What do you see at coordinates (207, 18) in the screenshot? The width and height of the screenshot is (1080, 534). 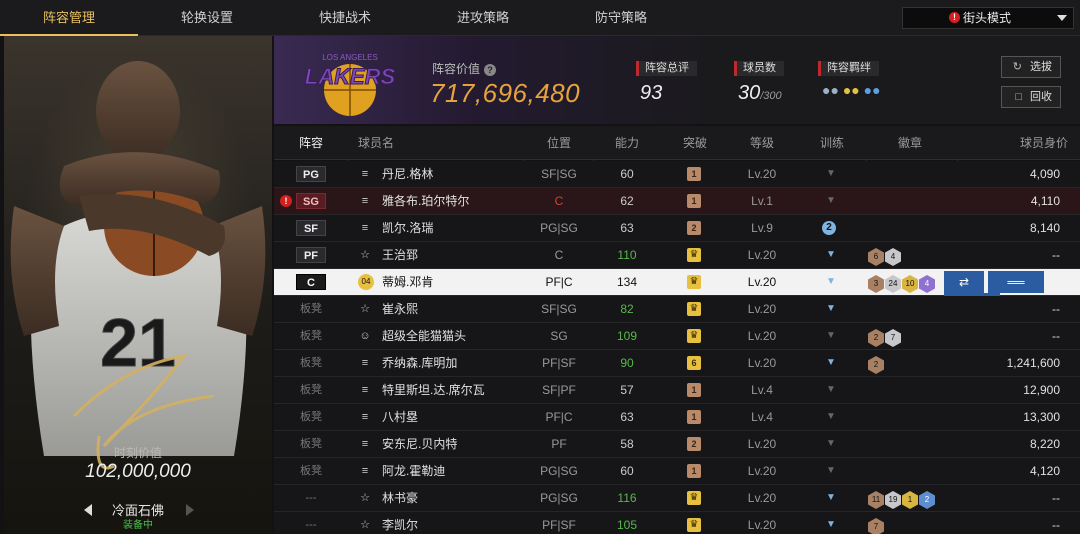 I see `tab-rotation: 轮换设置` at bounding box center [207, 18].